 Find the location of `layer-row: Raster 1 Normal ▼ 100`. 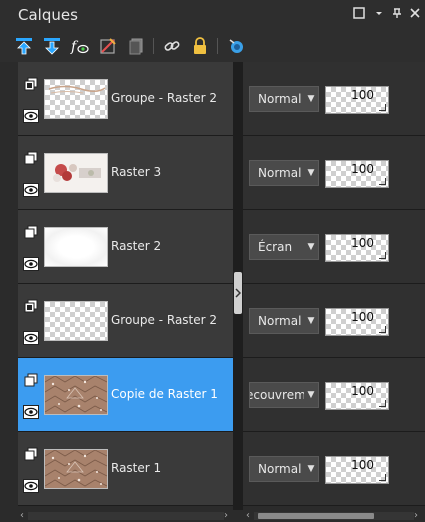

layer-row: Raster 1 Normal ▼ 100 is located at coordinates (221, 469).